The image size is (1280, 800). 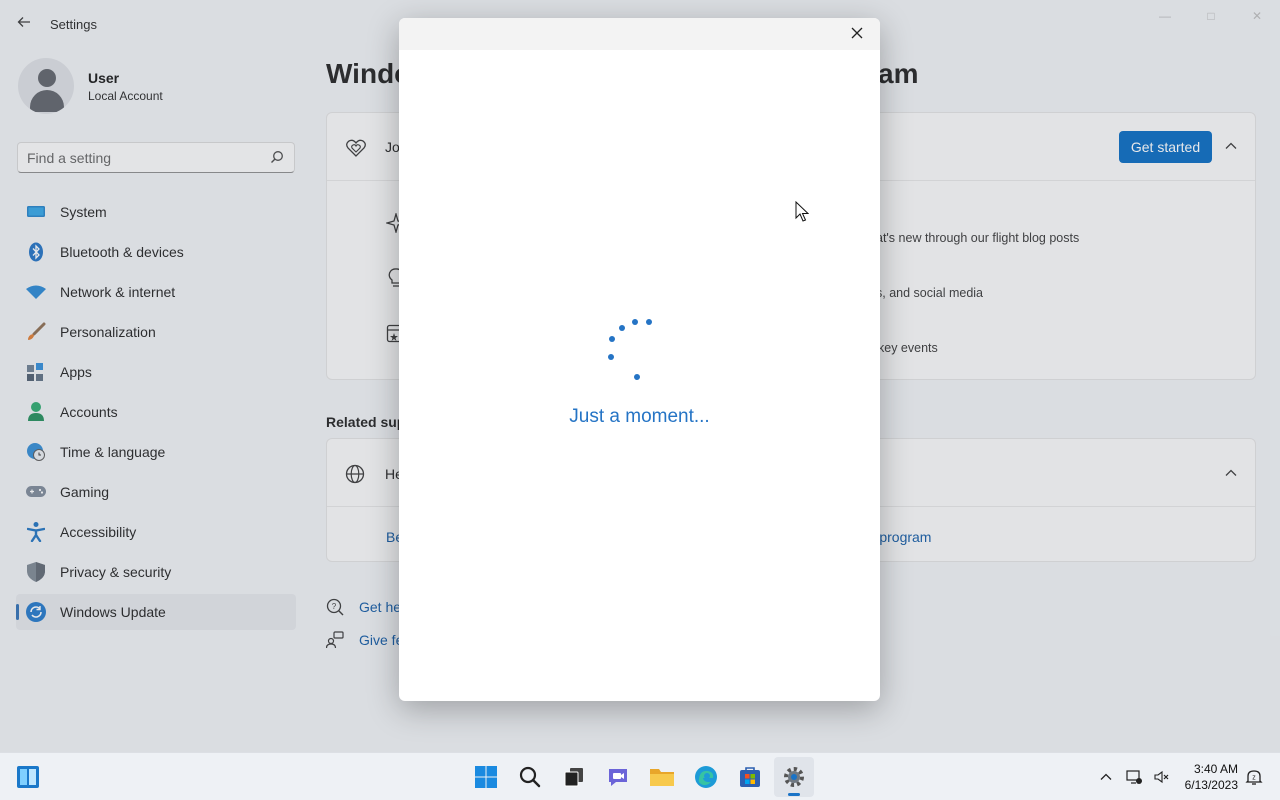 I want to click on notification-icon: z, so click(x=1254, y=777).